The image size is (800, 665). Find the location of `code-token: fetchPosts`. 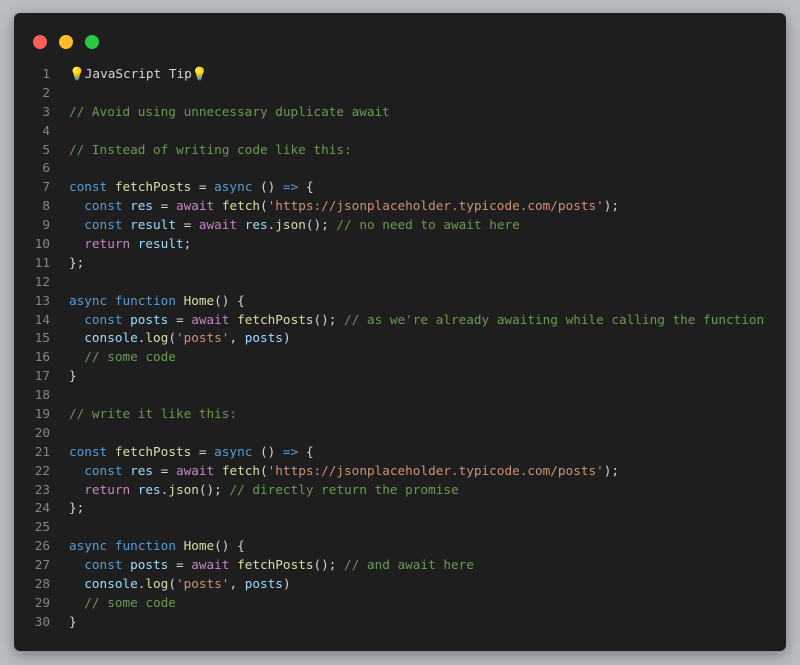

code-token: fetchPosts is located at coordinates (275, 319).